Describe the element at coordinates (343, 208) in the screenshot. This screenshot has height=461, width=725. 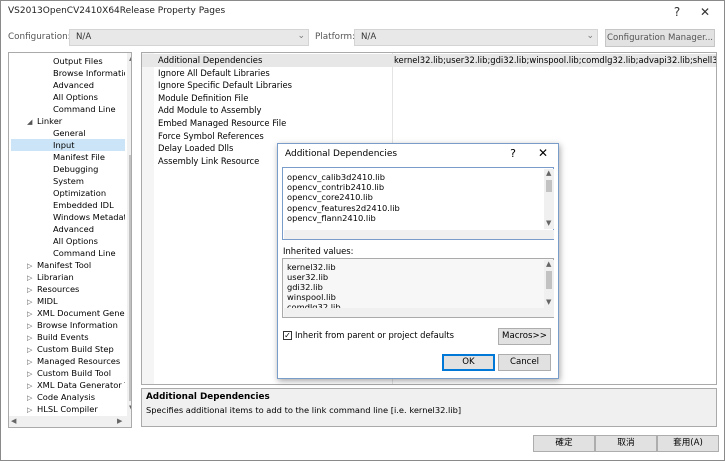
I see `dependency-entry: opencv_features2d2410.lib` at that location.